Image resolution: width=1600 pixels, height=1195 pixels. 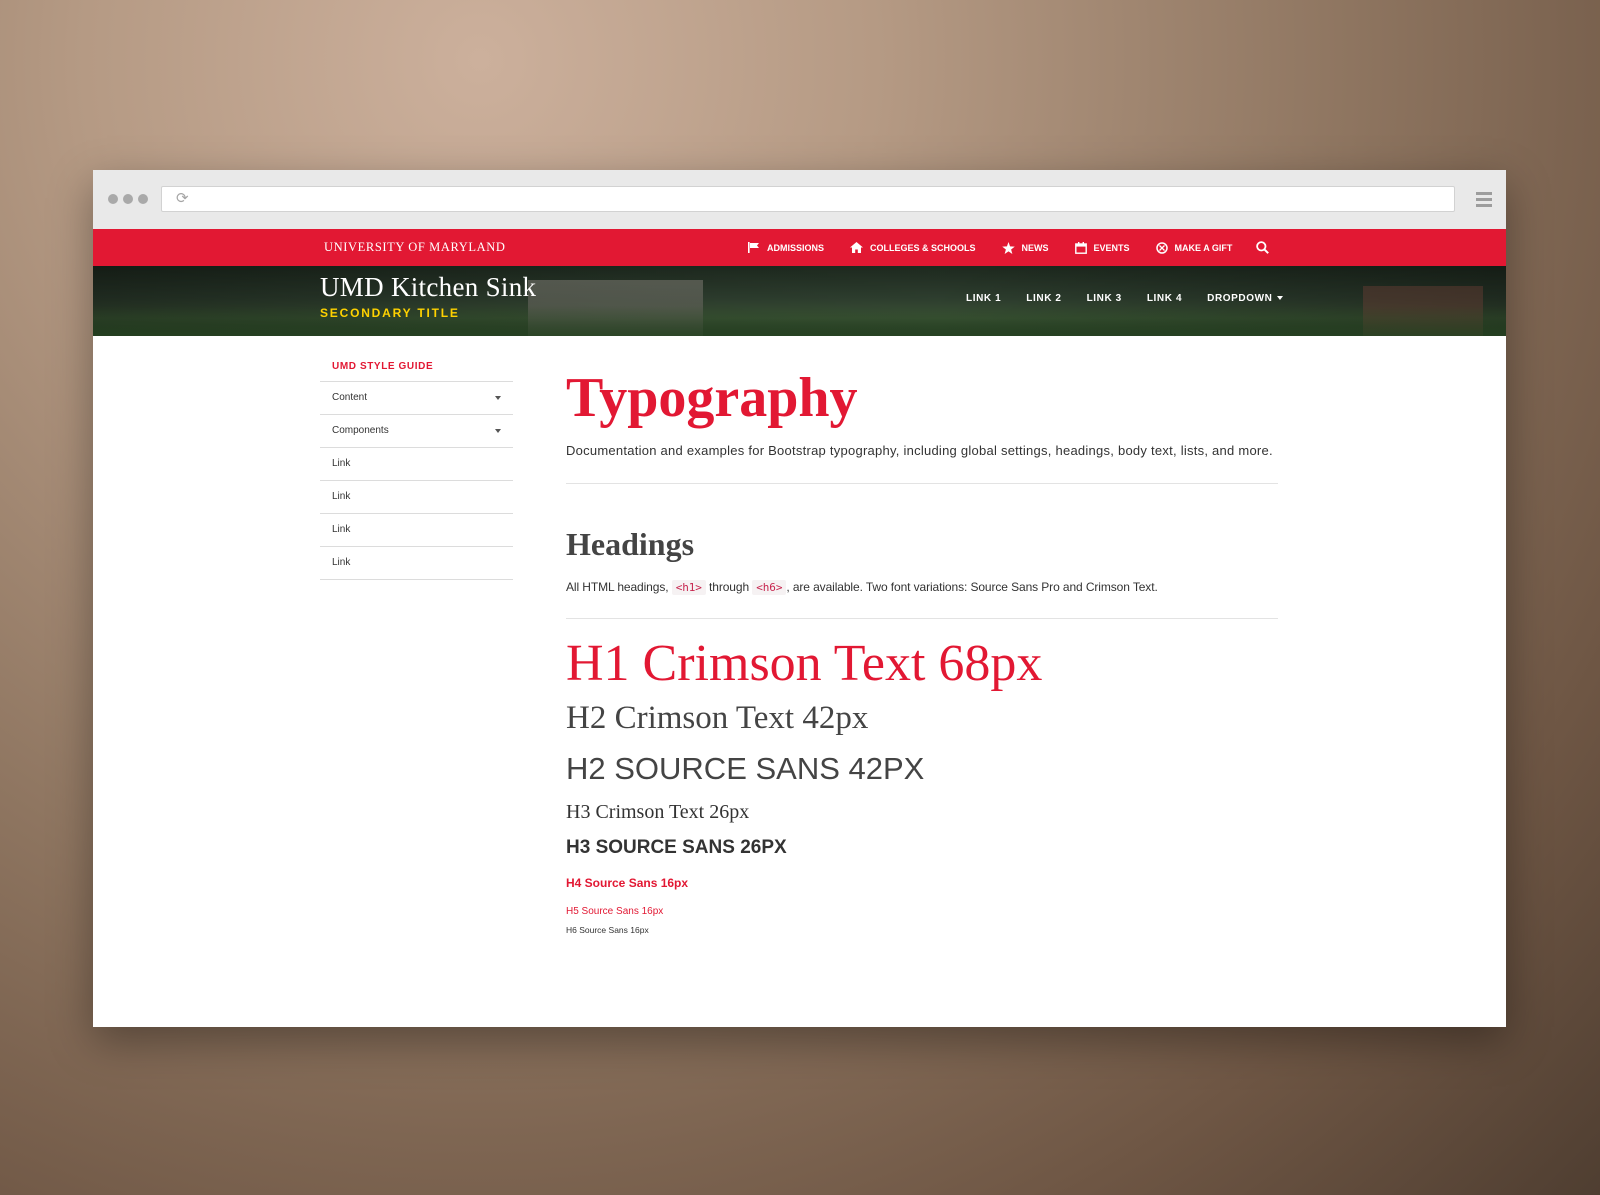 What do you see at coordinates (428, 287) in the screenshot?
I see `site-title: UMD Kitchen Sink` at bounding box center [428, 287].